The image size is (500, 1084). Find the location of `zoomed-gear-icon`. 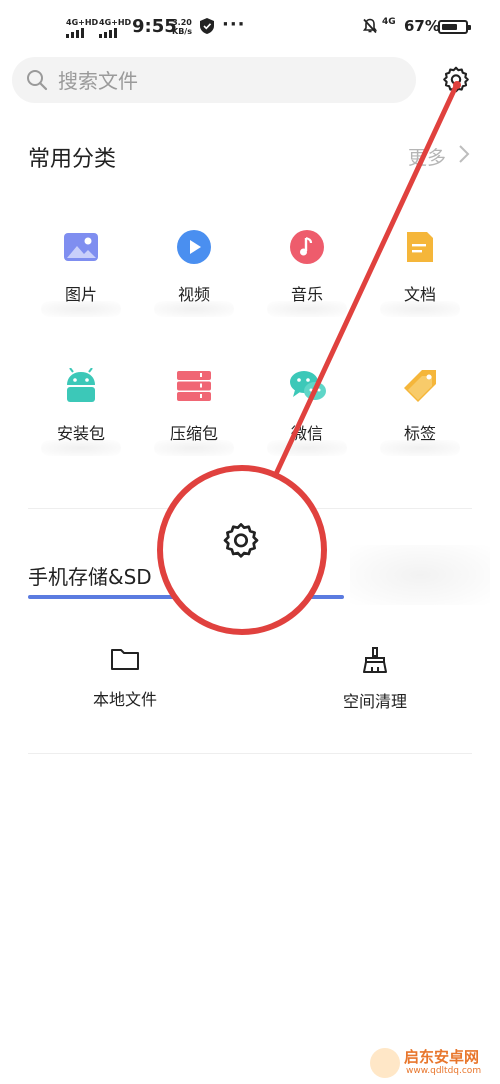

zoomed-gear-icon is located at coordinates (241, 540).